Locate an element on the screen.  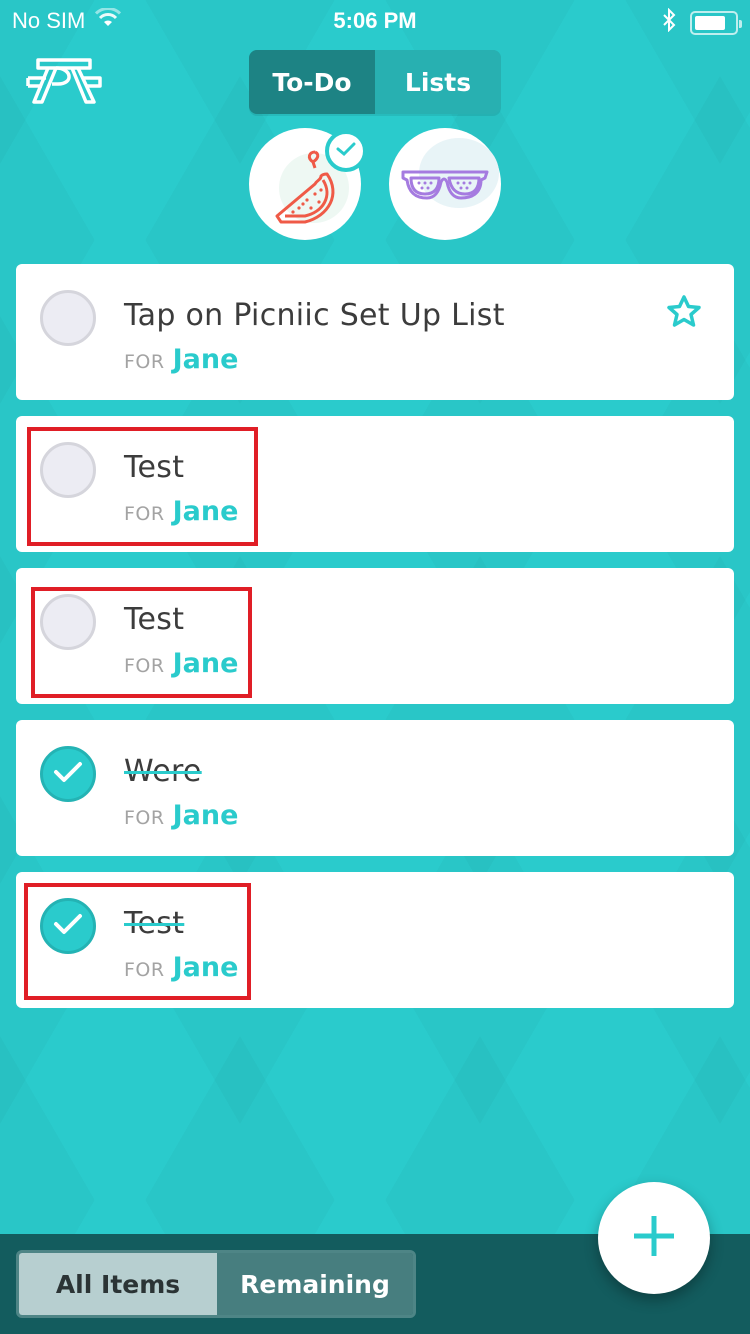
task-title: Were is located at coordinates (163, 771).